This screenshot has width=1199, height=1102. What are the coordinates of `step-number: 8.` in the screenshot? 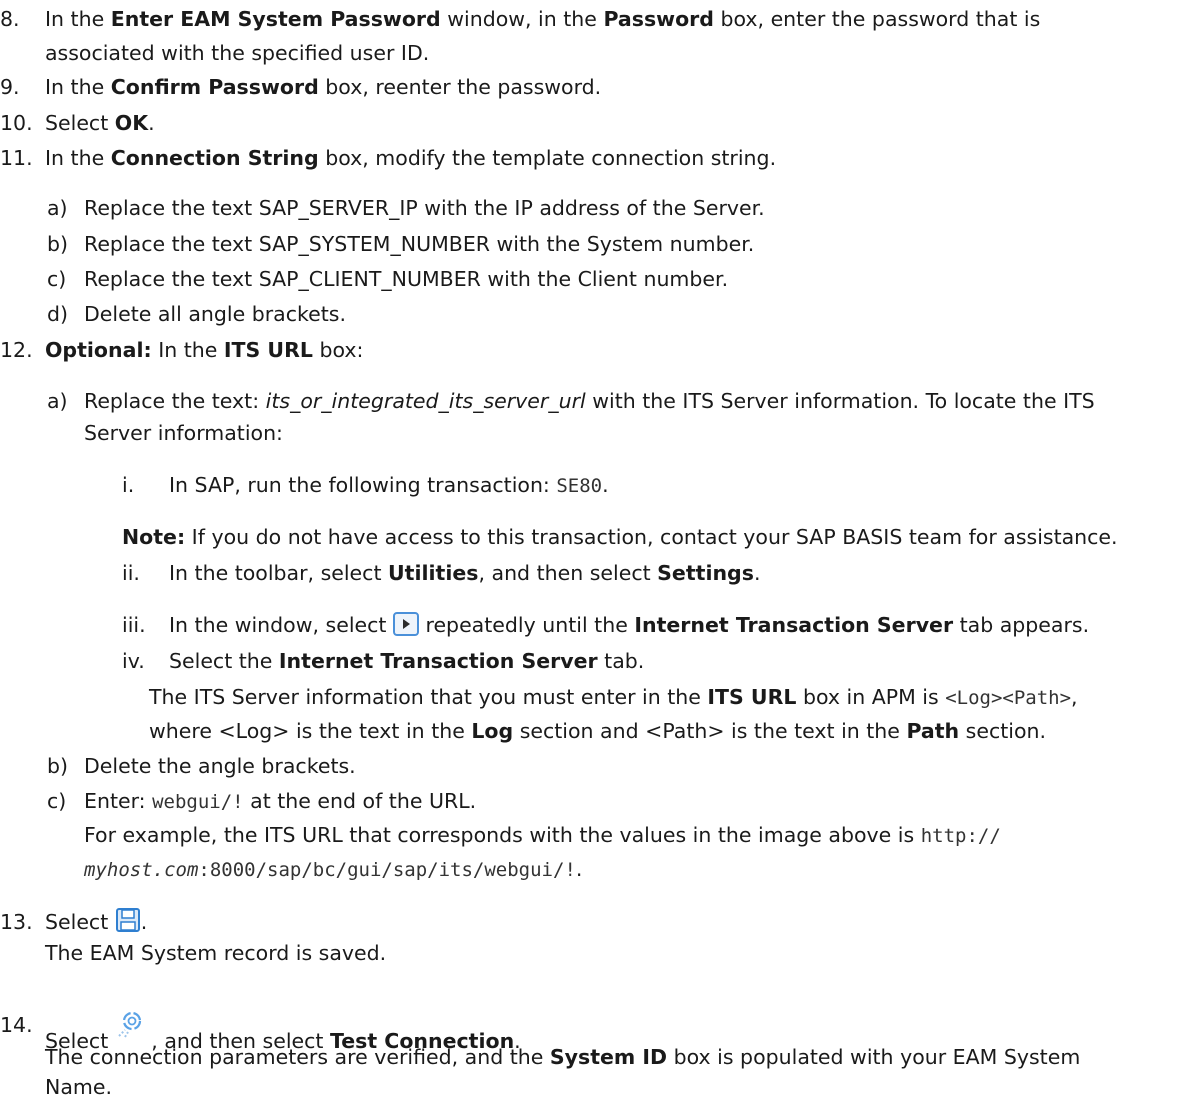 It's located at (10, 19).